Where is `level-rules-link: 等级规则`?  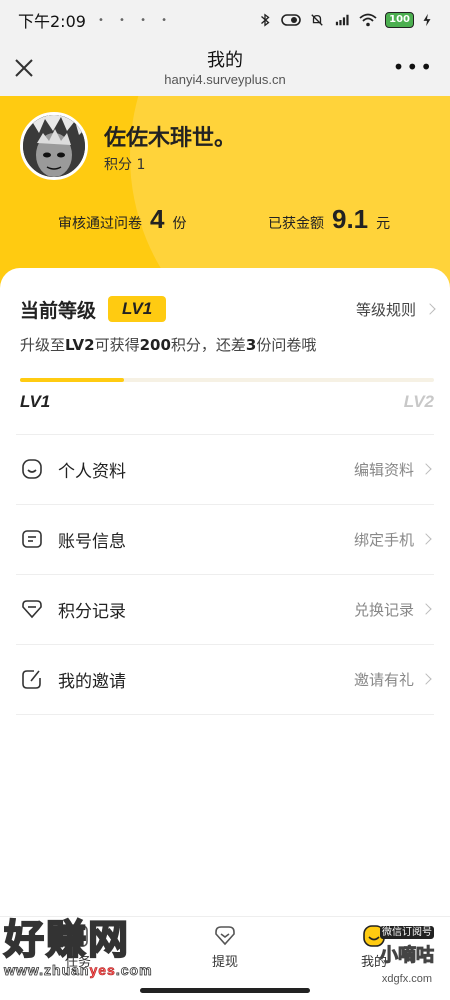
level-rules-link: 等级规则 is located at coordinates (395, 309).